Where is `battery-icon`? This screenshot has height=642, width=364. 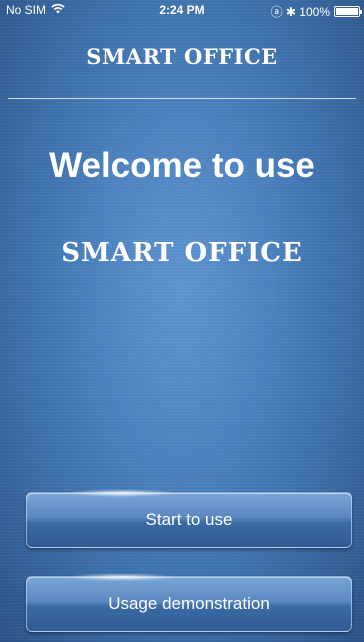 battery-icon is located at coordinates (348, 11).